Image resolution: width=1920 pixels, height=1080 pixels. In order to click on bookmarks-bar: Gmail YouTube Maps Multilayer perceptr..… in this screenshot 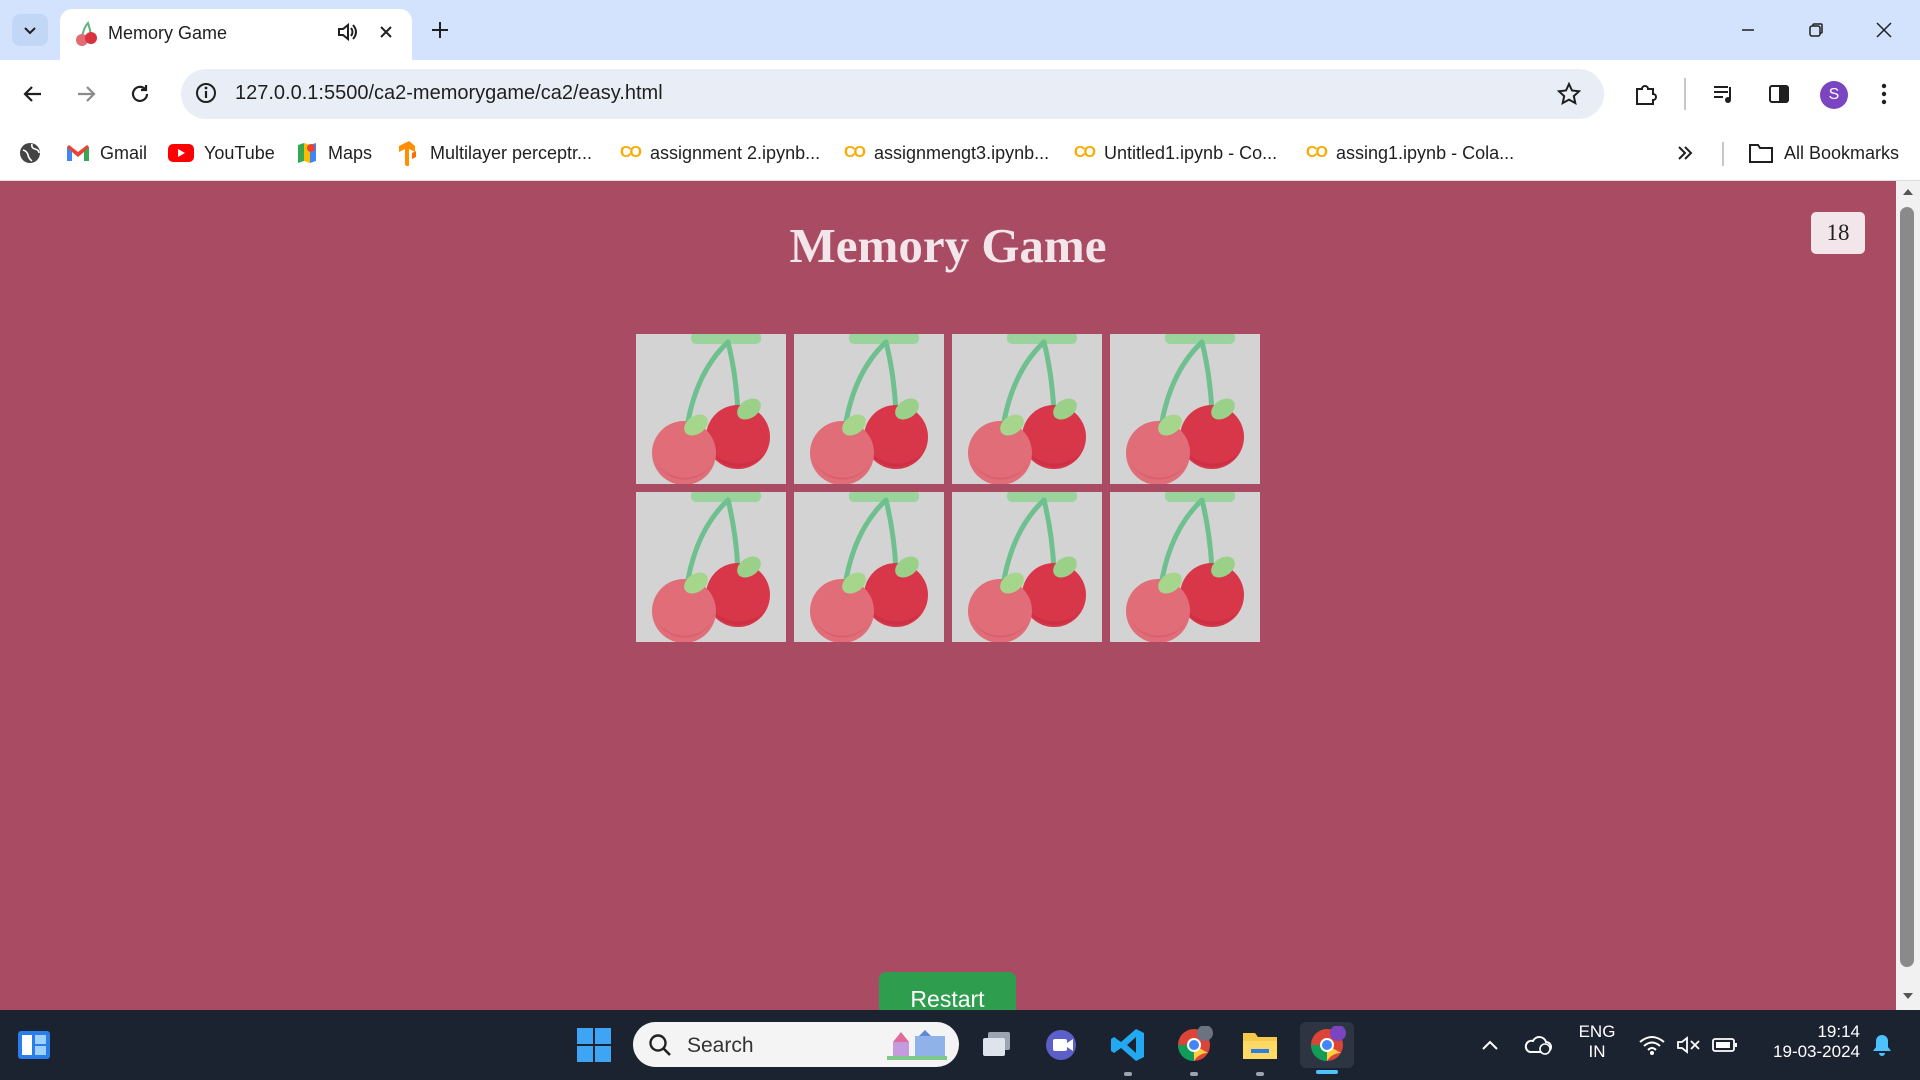, I will do `click(960, 154)`.